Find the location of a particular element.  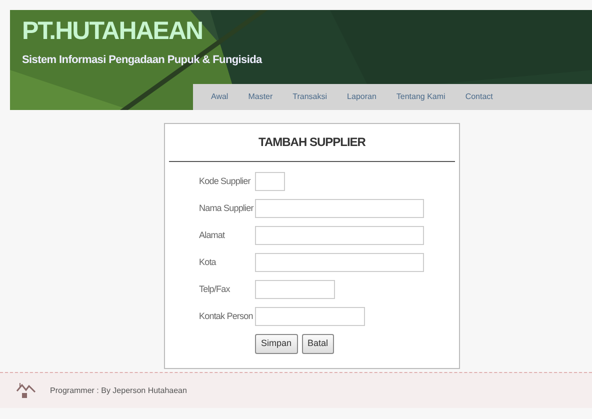

field-label: Nama Supplier is located at coordinates (226, 208).